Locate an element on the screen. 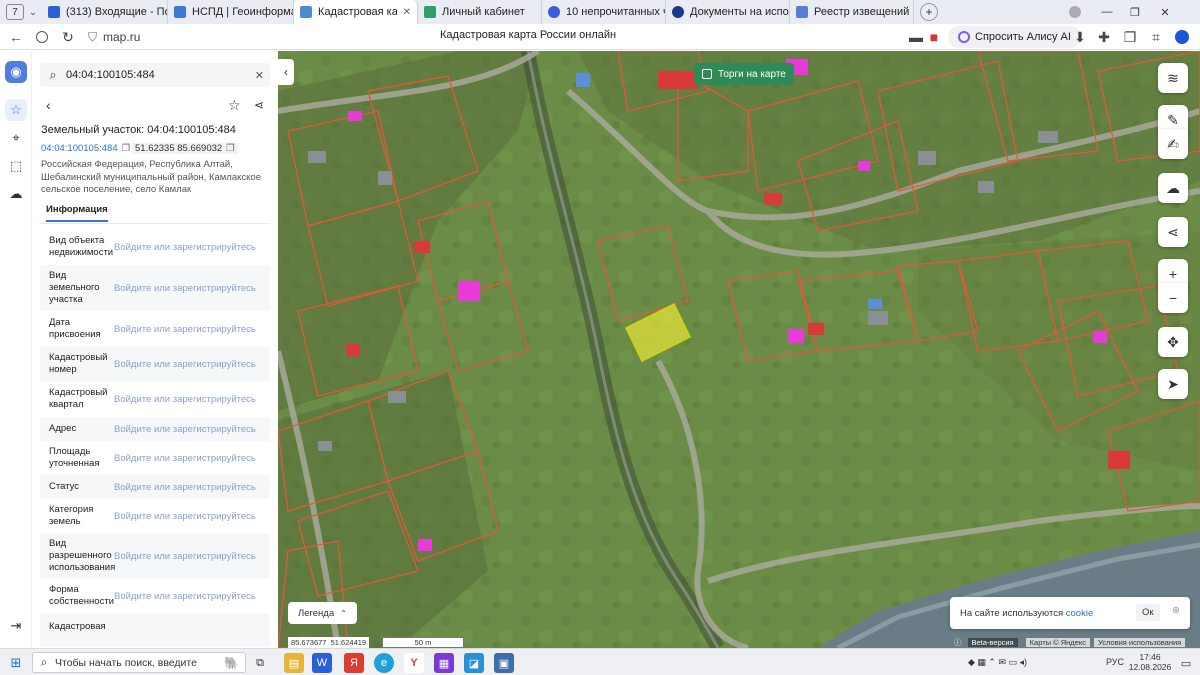 This screenshot has height=675, width=1200. info-row: Адрес Войдите или зарегистрируйтесь is located at coordinates (155, 429).